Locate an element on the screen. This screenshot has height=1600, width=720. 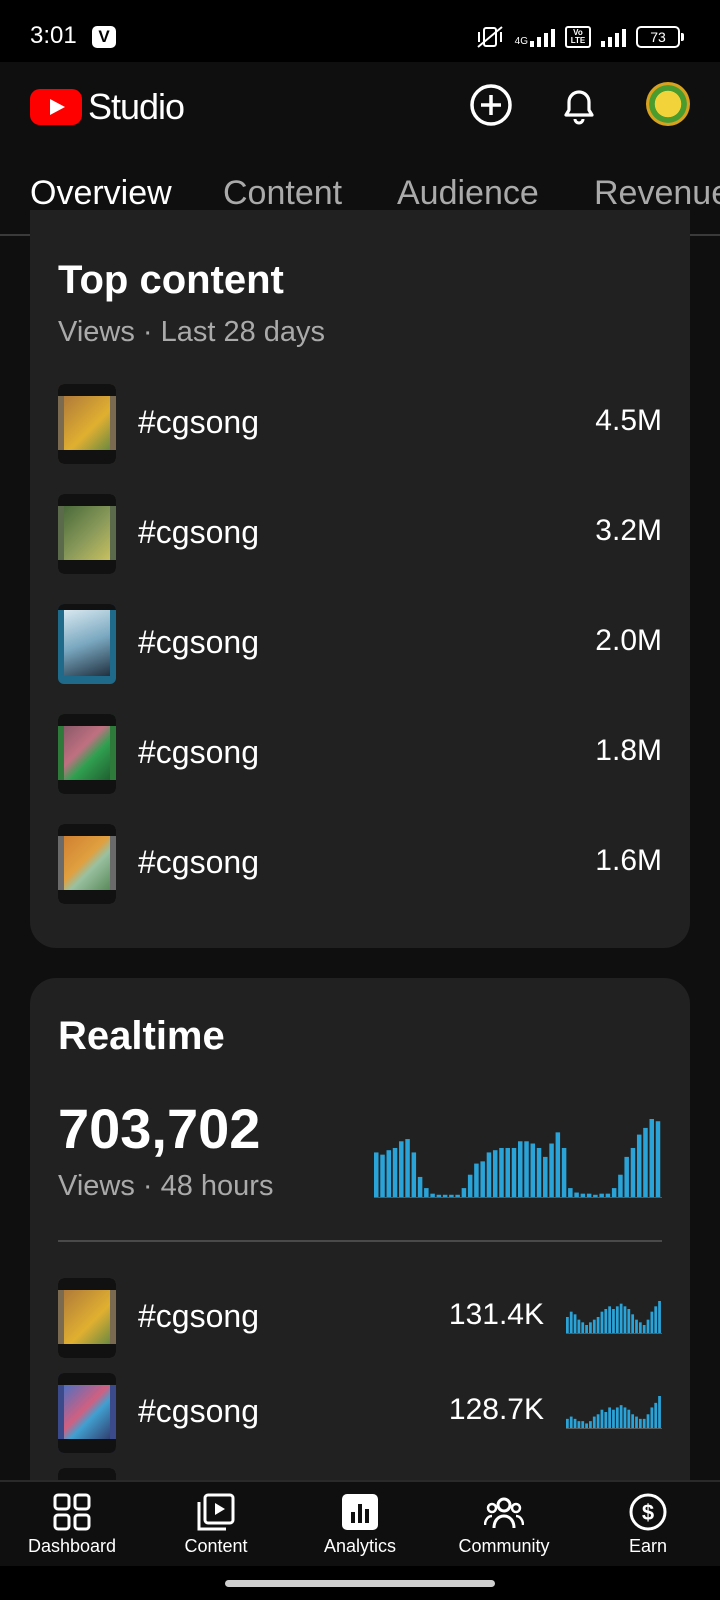
nav-community: Community is located at coordinates (504, 1525).